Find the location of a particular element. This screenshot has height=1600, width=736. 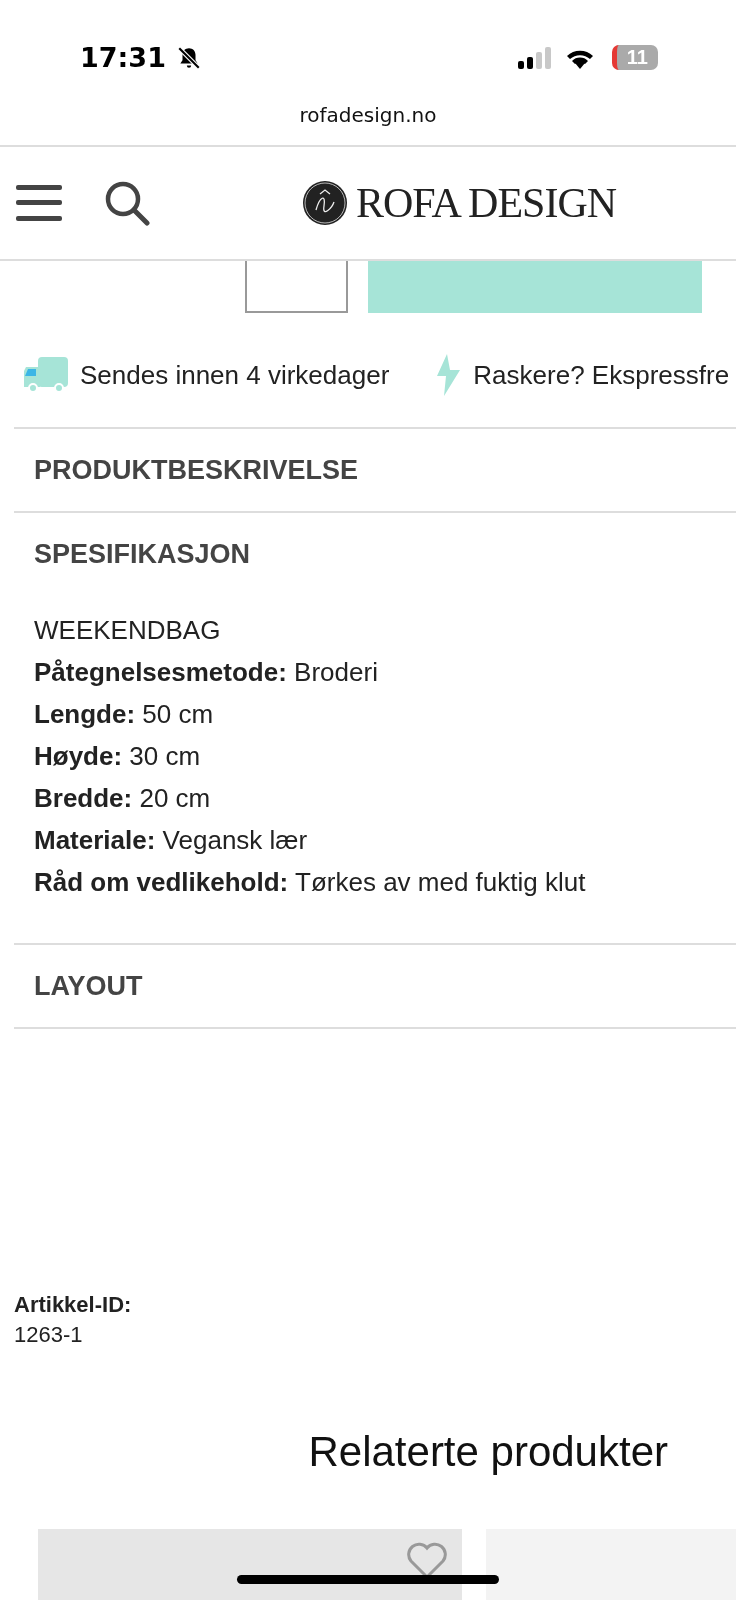

spec-line: Høyde: 30 cm is located at coordinates (118, 756).